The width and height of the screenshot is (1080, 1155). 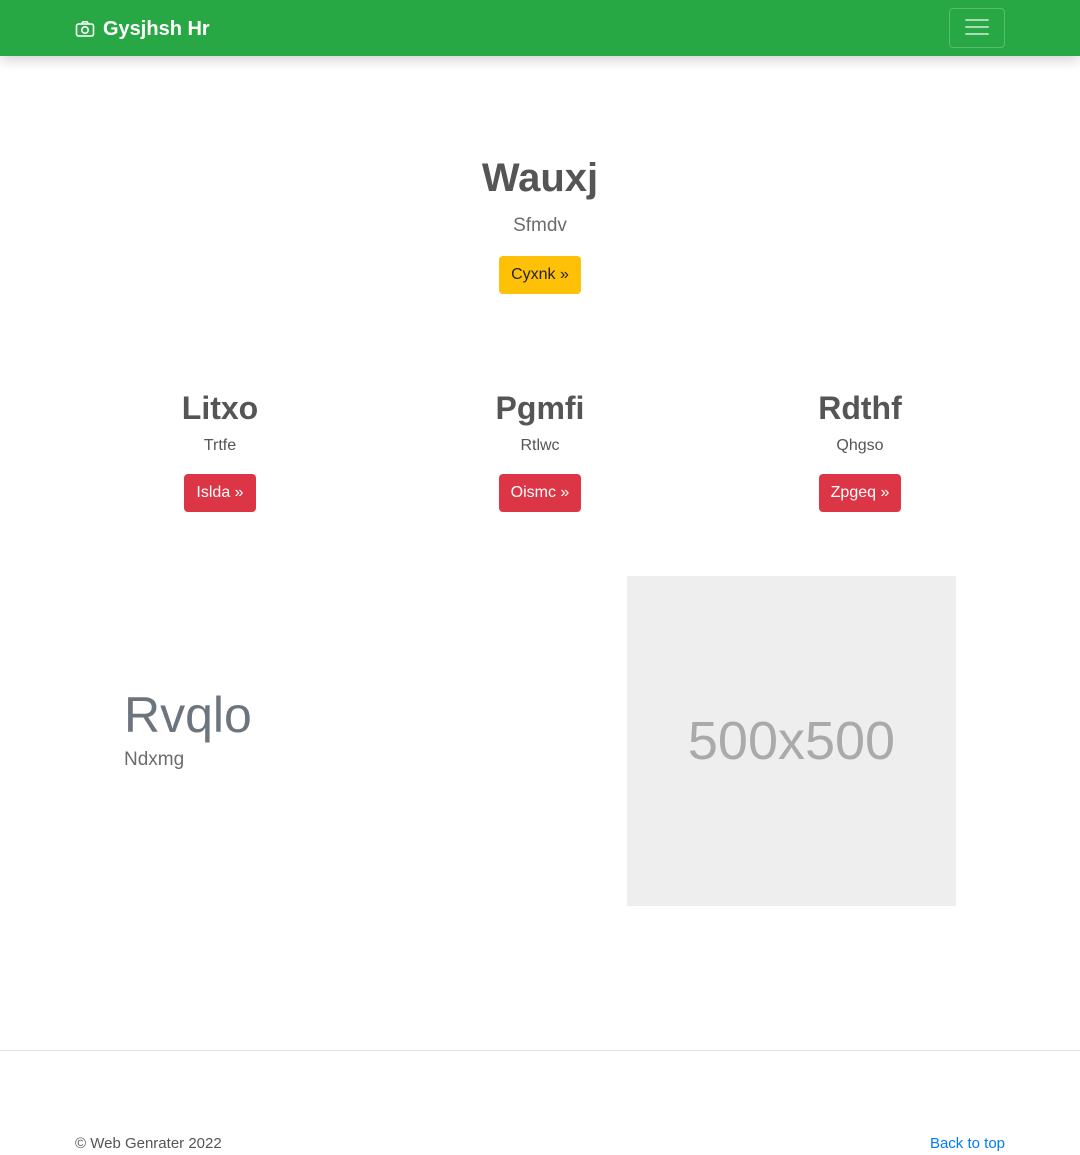 What do you see at coordinates (540, 178) in the screenshot?
I see `hero-title: Wauxj` at bounding box center [540, 178].